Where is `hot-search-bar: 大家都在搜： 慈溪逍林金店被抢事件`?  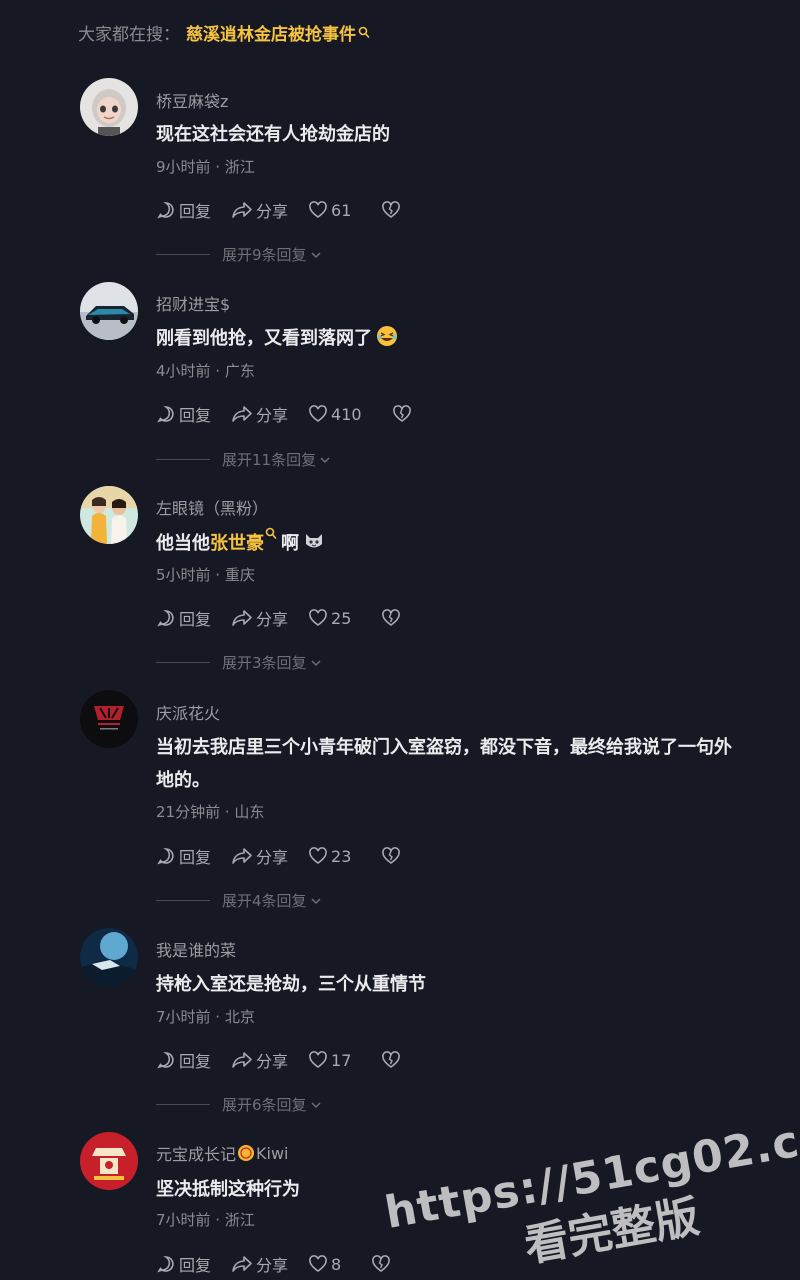
hot-search-bar: 大家都在搜： 慈溪逍林金店被抢事件 is located at coordinates (224, 32).